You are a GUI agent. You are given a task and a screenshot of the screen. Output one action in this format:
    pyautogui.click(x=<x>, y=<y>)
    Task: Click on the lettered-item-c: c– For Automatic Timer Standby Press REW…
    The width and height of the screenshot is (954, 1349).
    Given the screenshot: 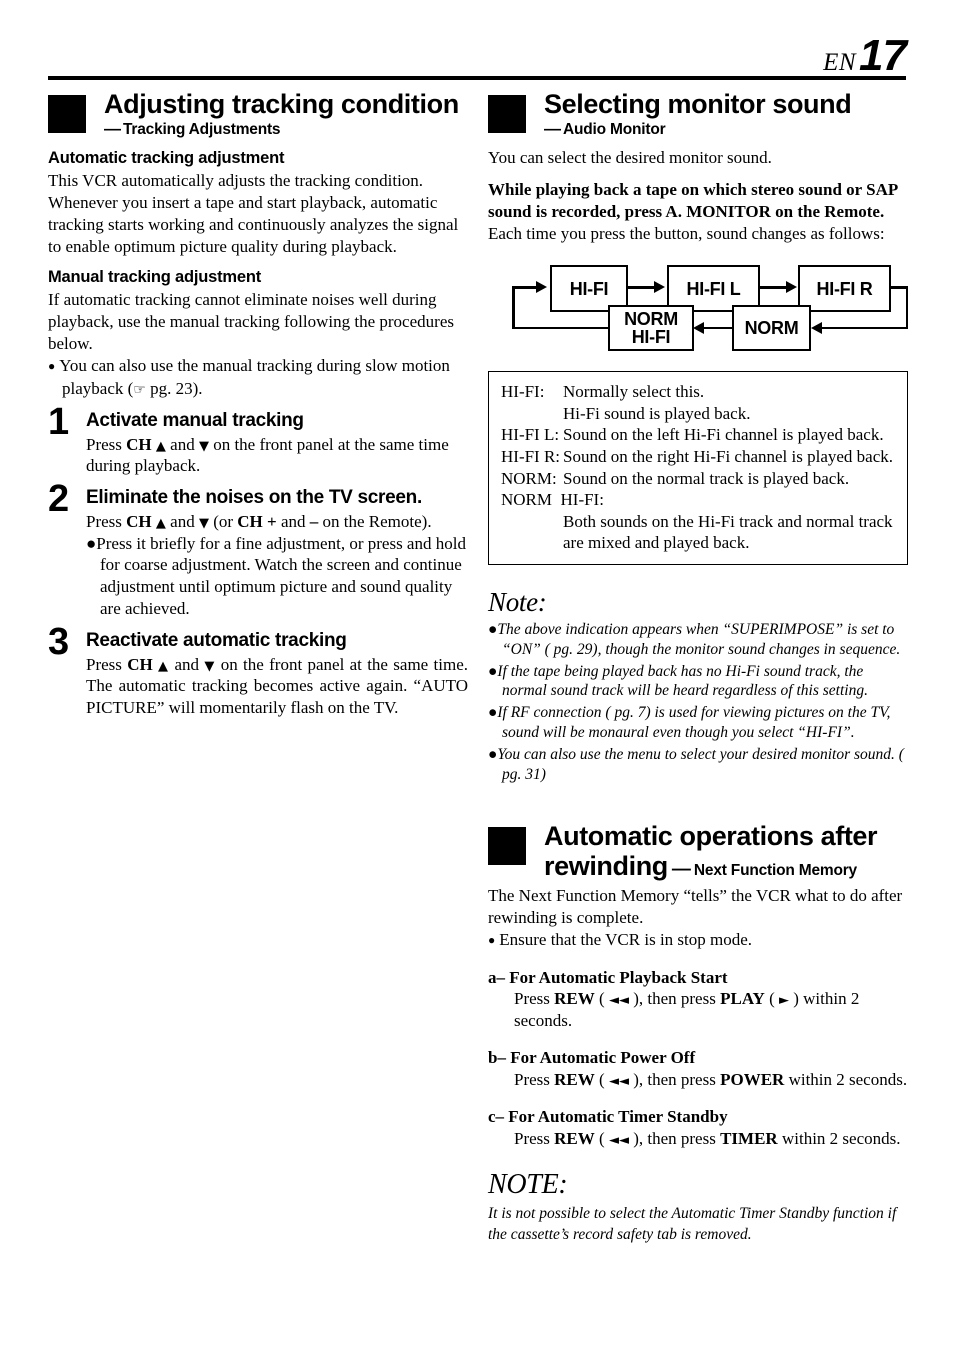 What is the action you would take?
    pyautogui.click(x=698, y=1127)
    